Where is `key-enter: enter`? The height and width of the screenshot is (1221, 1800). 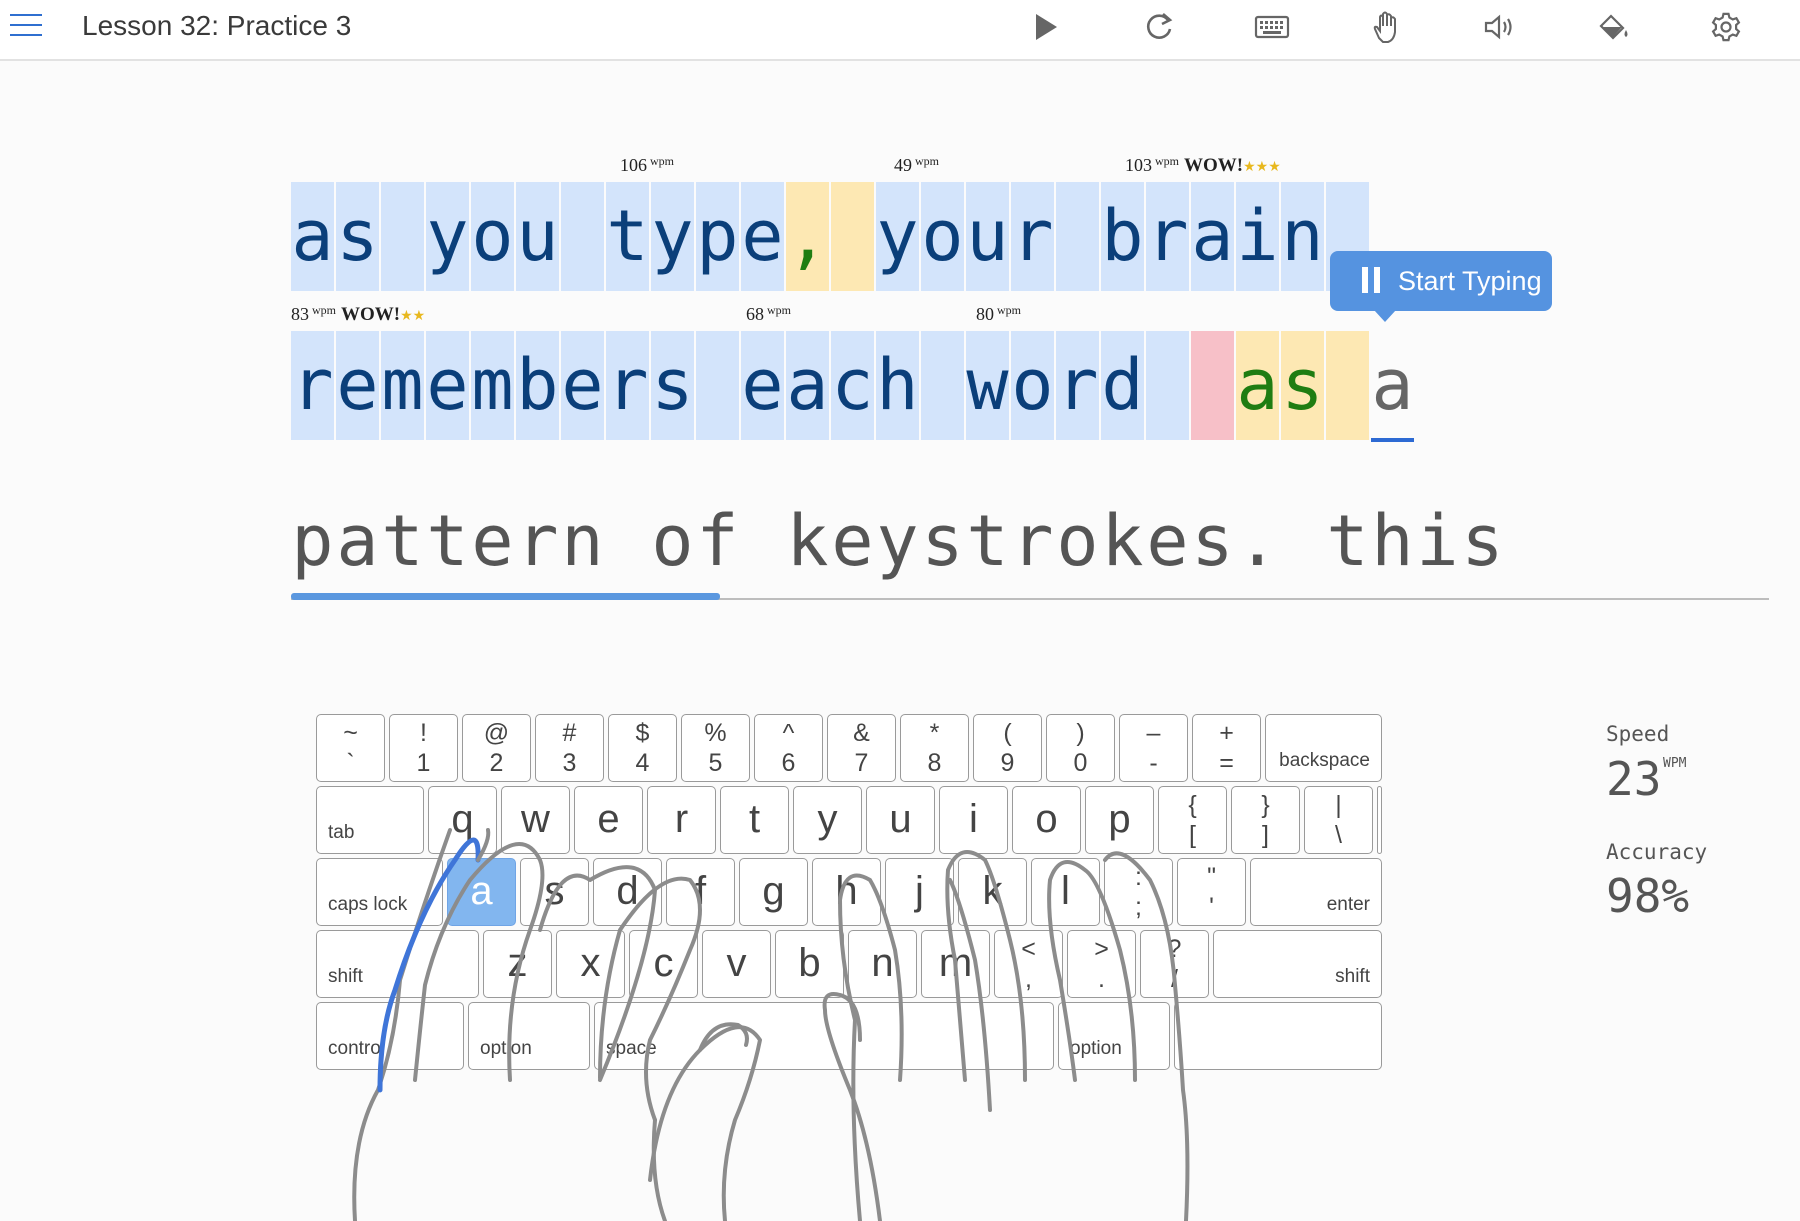 key-enter: enter is located at coordinates (1316, 892).